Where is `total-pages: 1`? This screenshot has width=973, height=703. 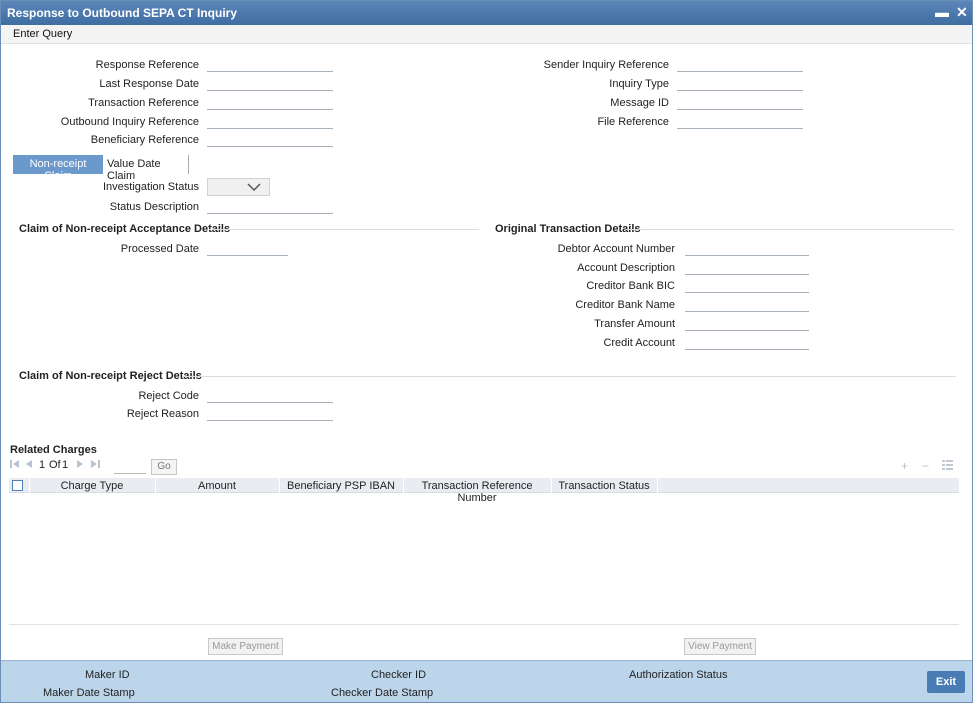
total-pages: 1 is located at coordinates (65, 465).